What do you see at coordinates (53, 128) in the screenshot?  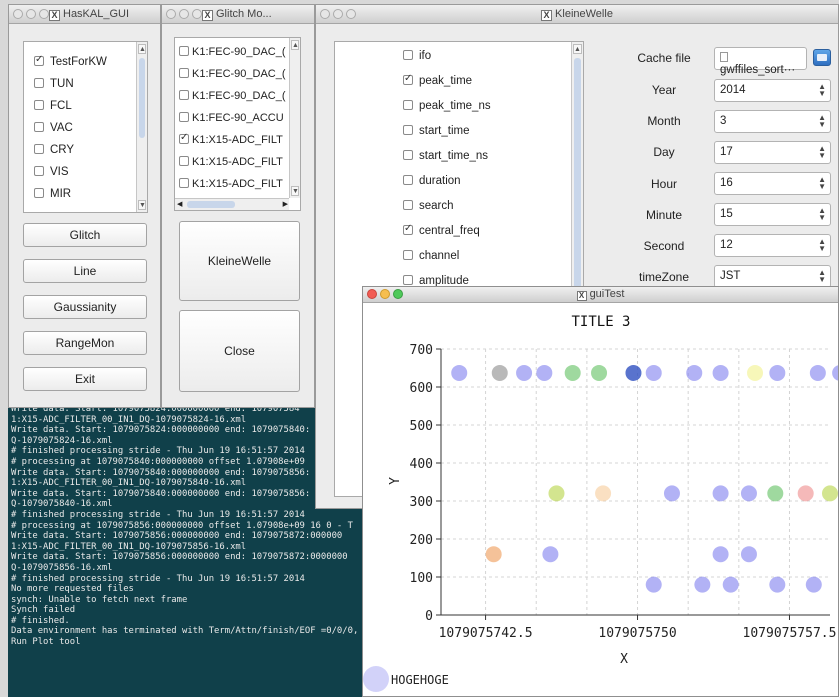 I see `checkbox-vac: VAC` at bounding box center [53, 128].